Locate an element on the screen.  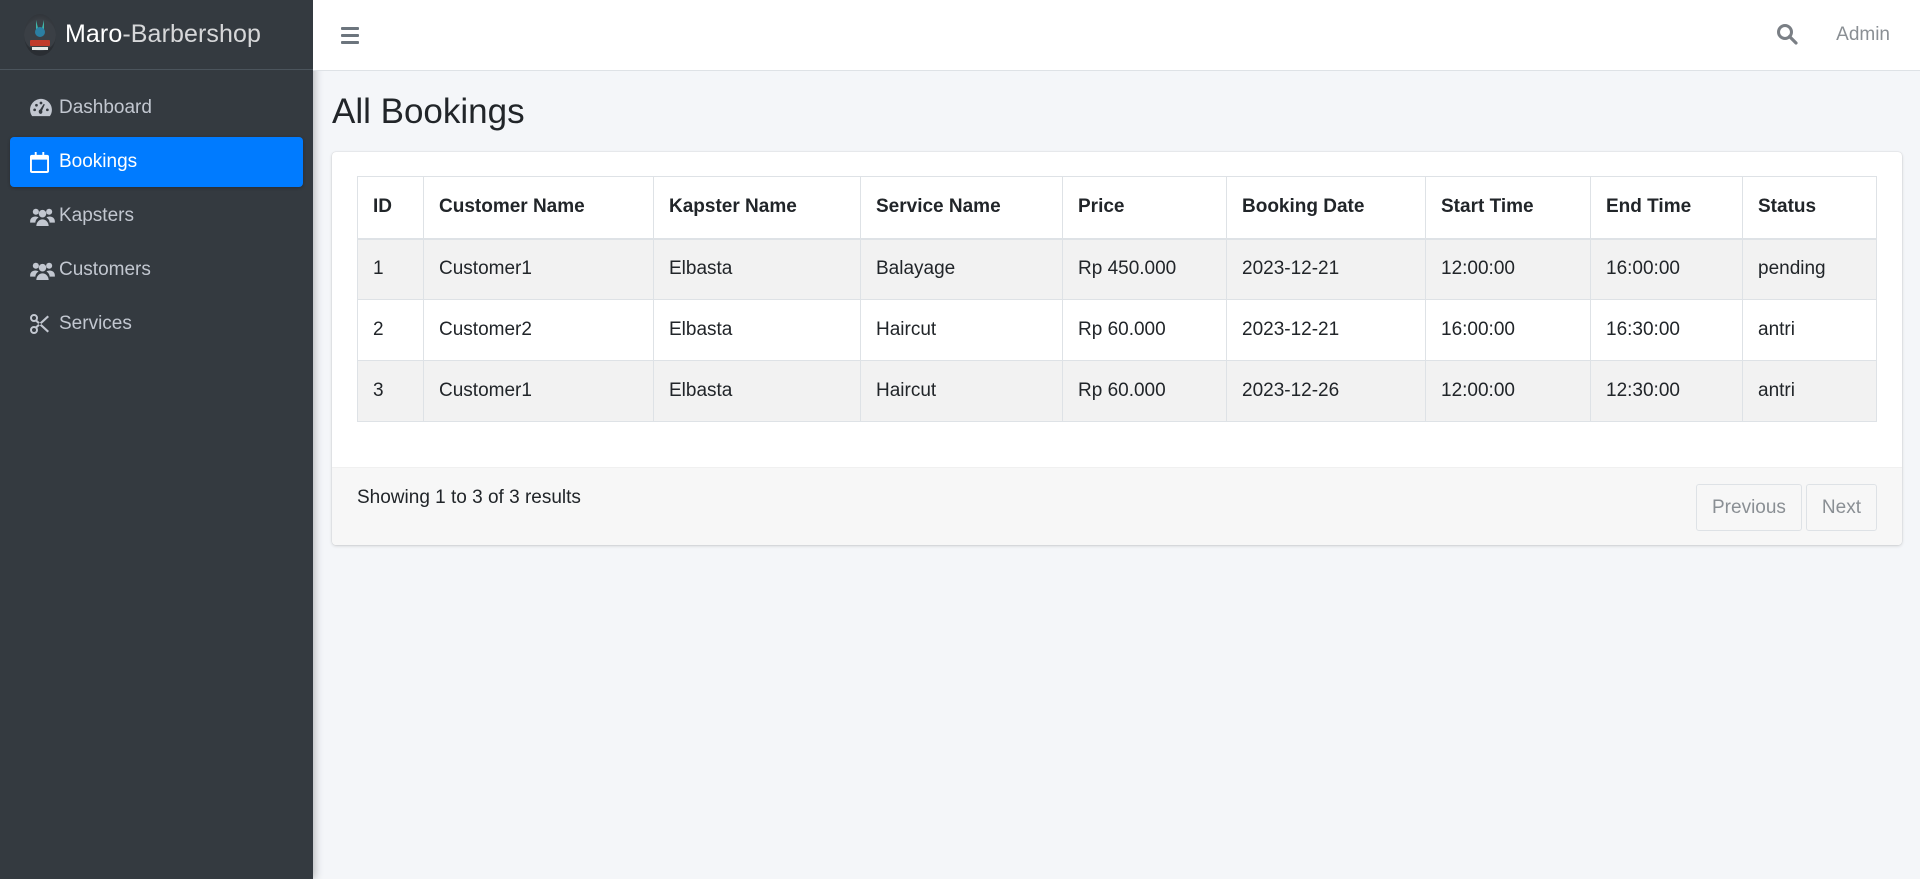
column-header-kapster-name: Kapster Name is located at coordinates (757, 208).